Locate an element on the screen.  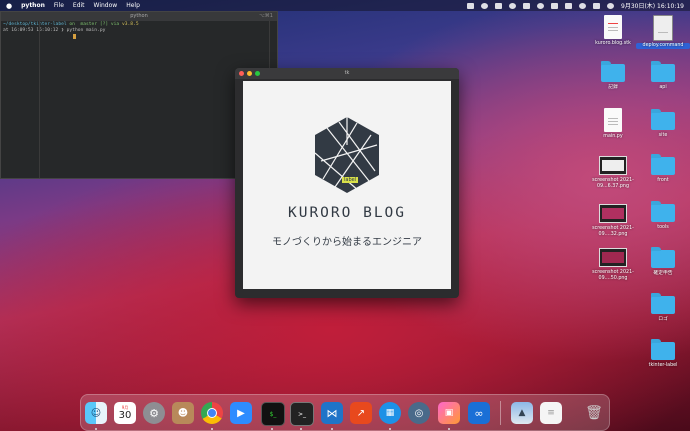
desktop-folder-api: api is located at coordinates (663, 76).